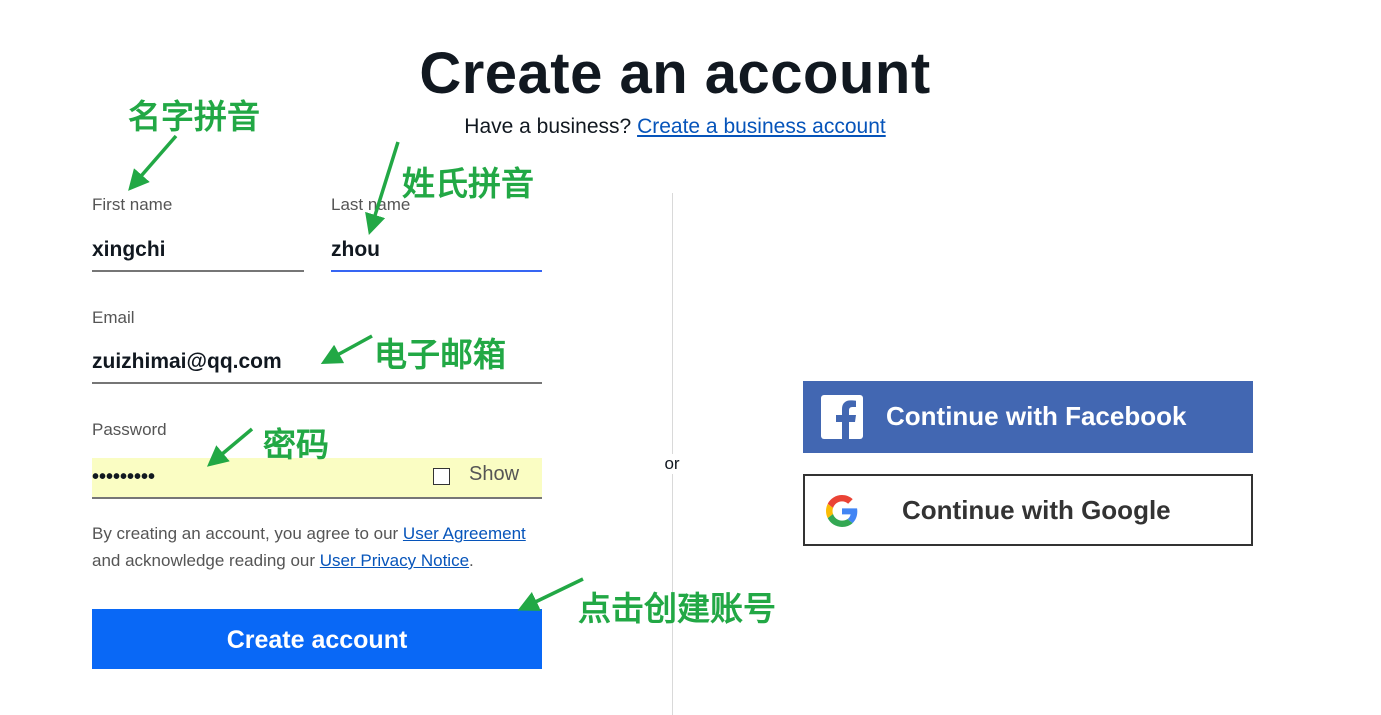 This screenshot has height=715, width=1381. What do you see at coordinates (842, 511) in the screenshot?
I see `google-icon` at bounding box center [842, 511].